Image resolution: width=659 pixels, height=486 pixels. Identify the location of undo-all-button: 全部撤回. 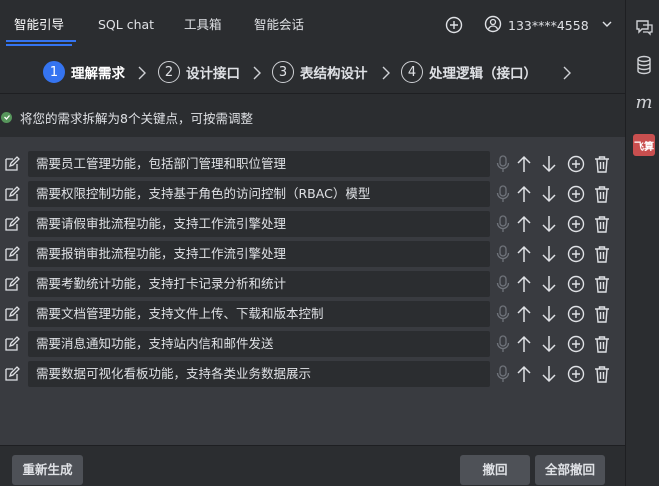
(570, 470).